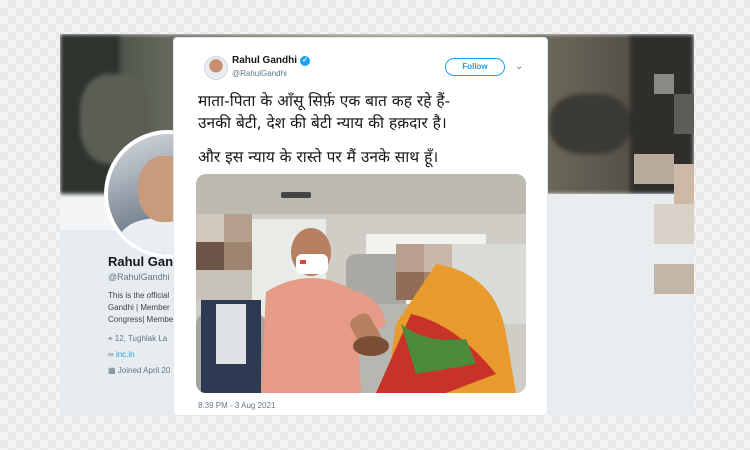 The height and width of the screenshot is (450, 750). I want to click on profile-bio-line: Gandhi | Member, so click(139, 307).